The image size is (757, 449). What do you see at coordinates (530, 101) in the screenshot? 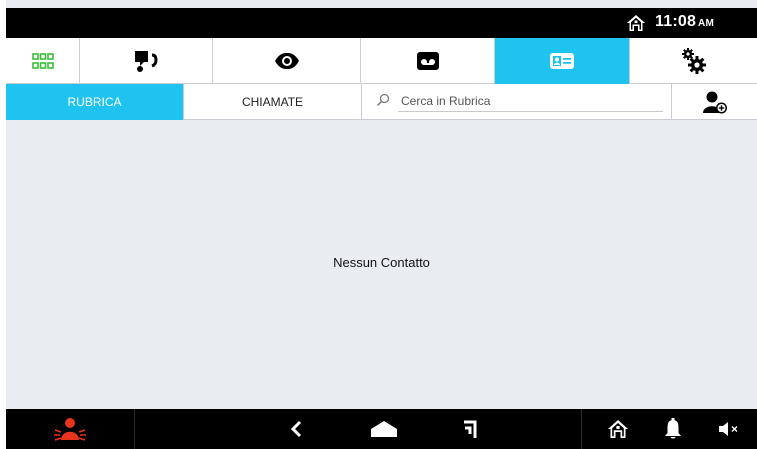
I see `search-input` at bounding box center [530, 101].